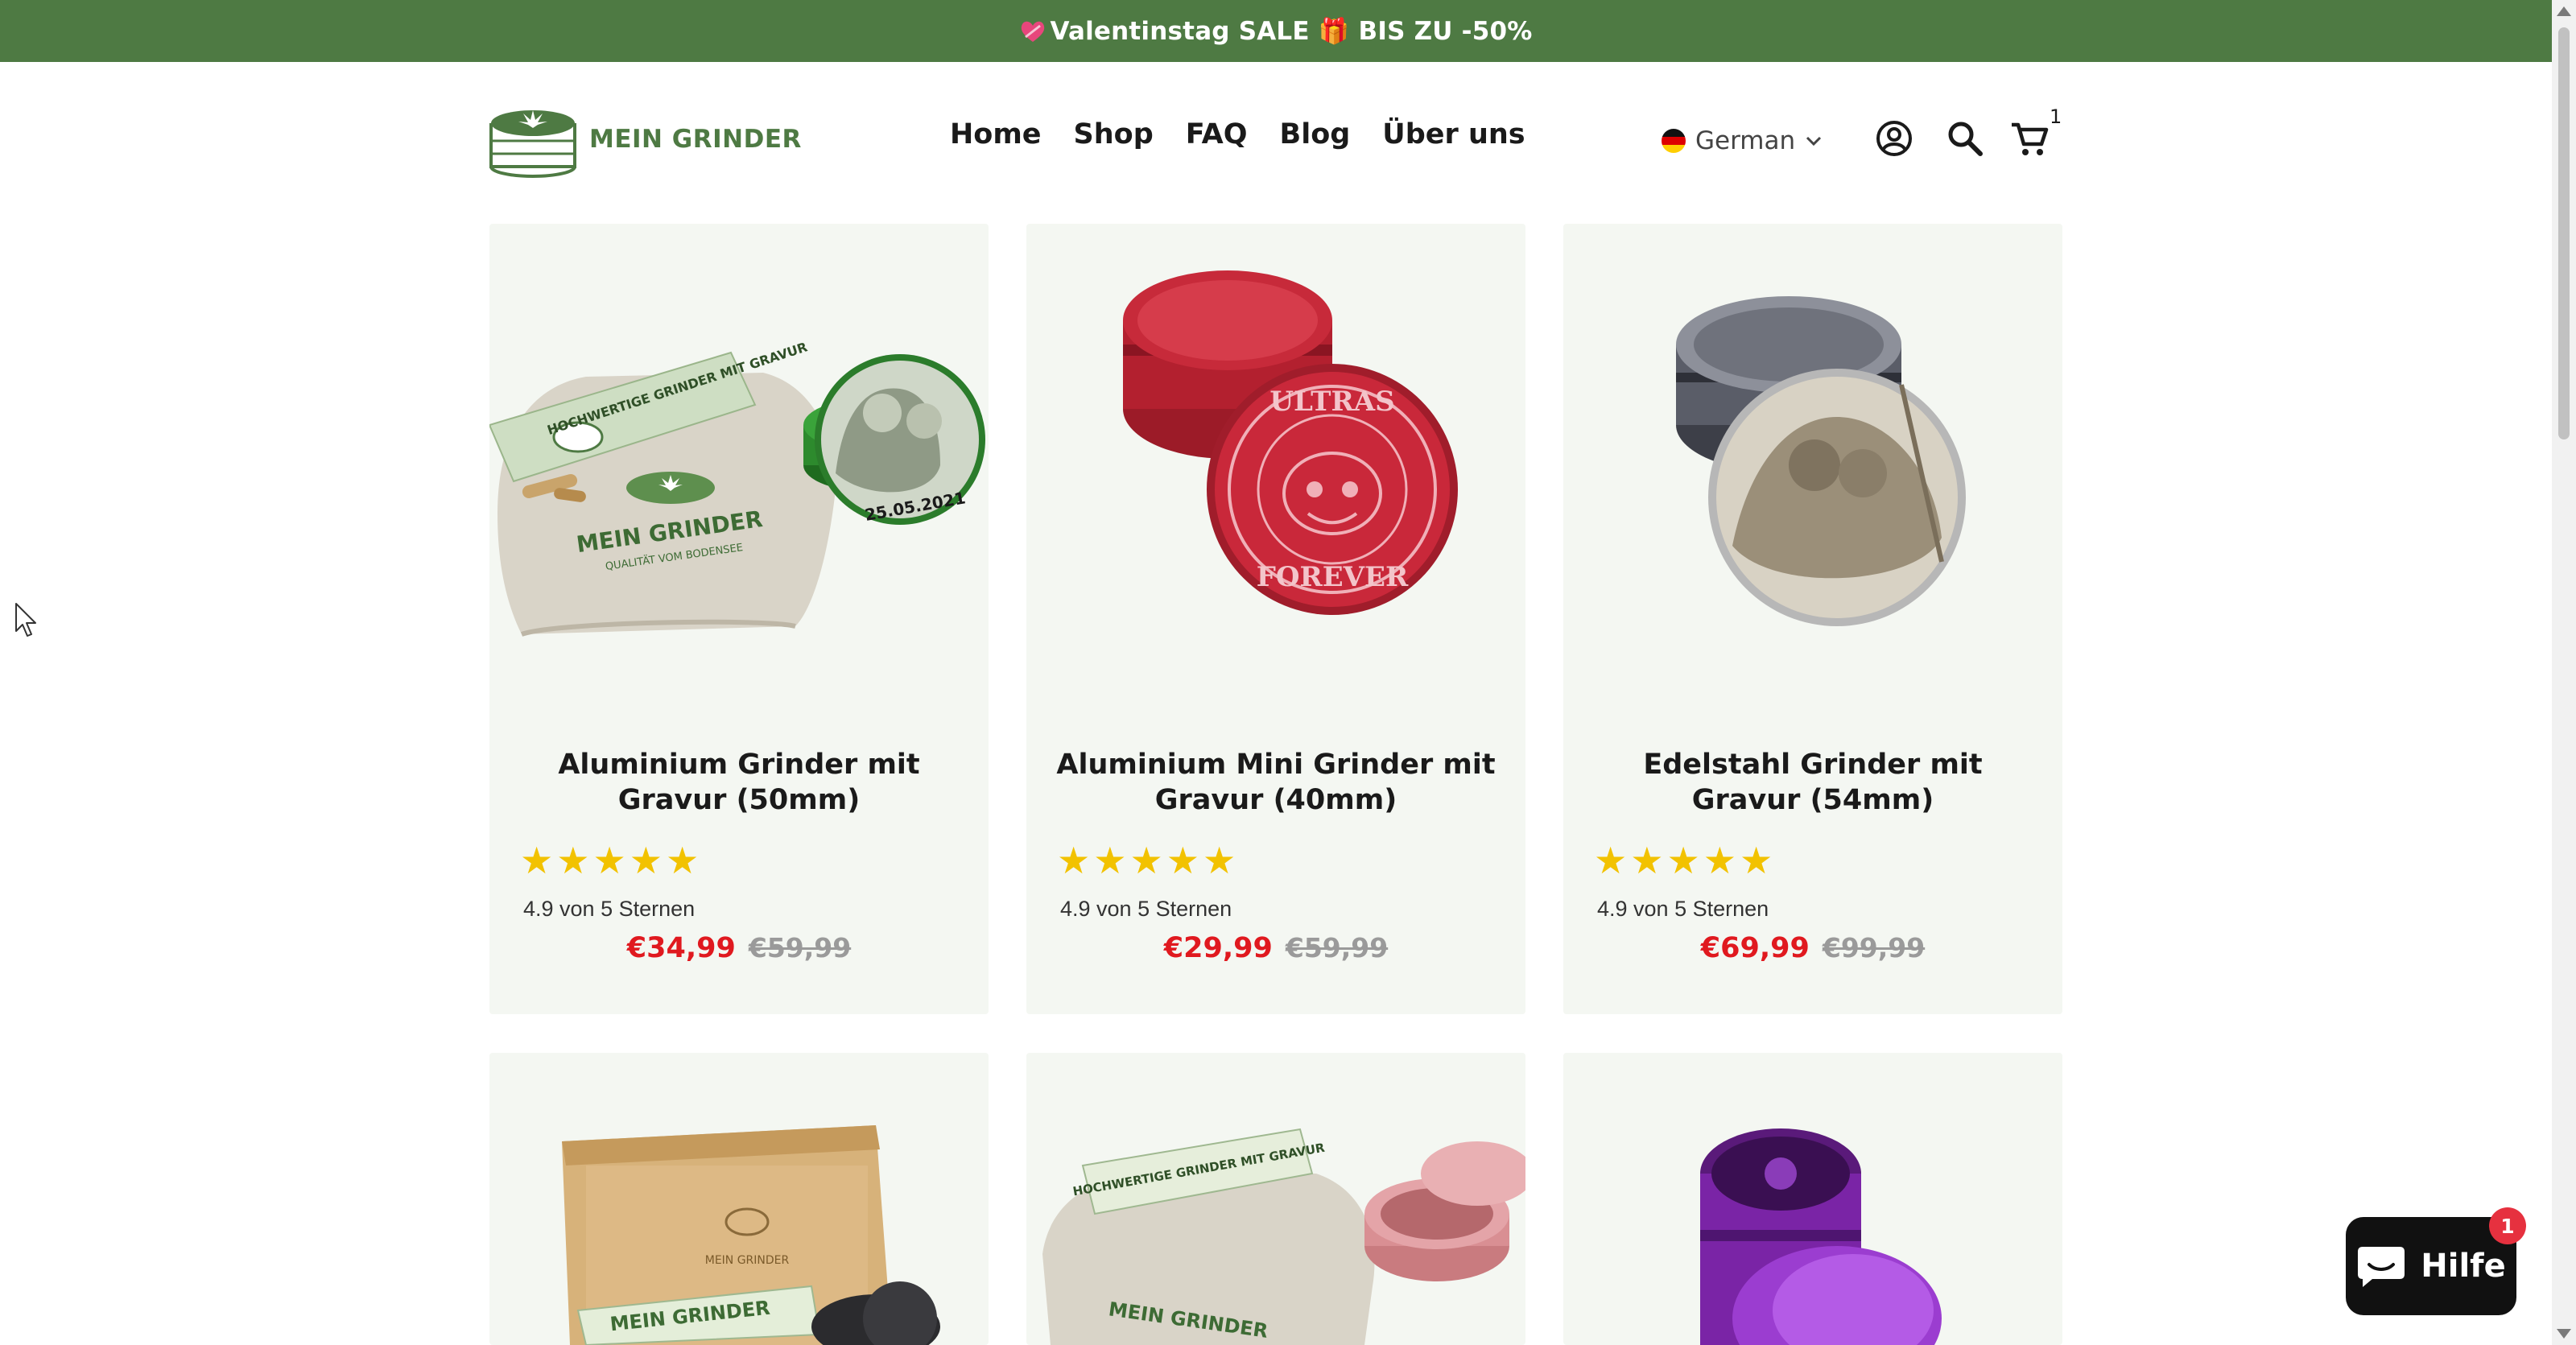 This screenshot has height=1345, width=2576. What do you see at coordinates (25, 620) in the screenshot?
I see `mouse-cursor-icon` at bounding box center [25, 620].